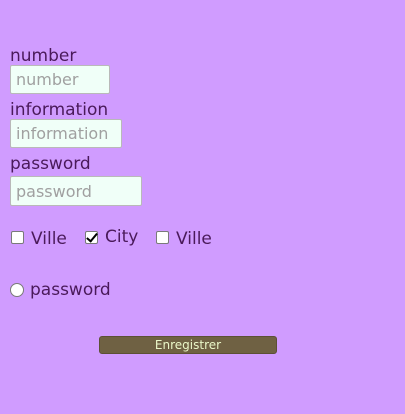  I want to click on checkbox-option-ville-2: Ville, so click(184, 237).